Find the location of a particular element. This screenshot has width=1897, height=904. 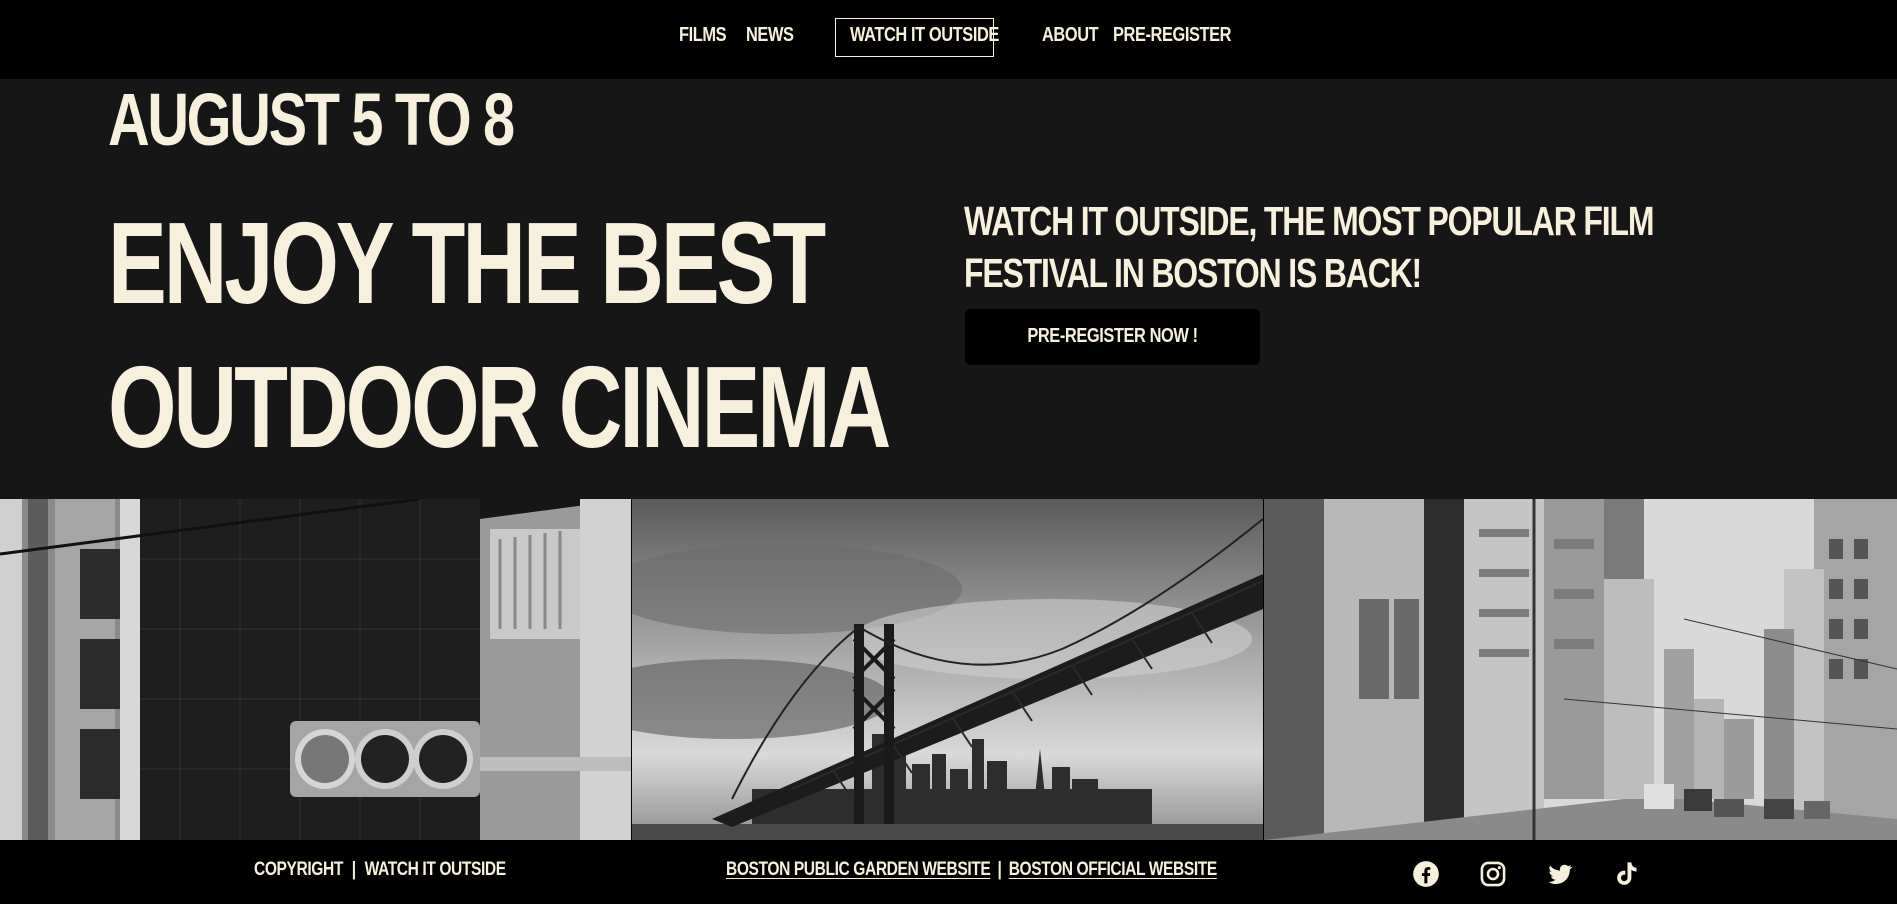

hero-headline: ENJOY THE BEST OUTDOOR CINEMA is located at coordinates (499, 335).